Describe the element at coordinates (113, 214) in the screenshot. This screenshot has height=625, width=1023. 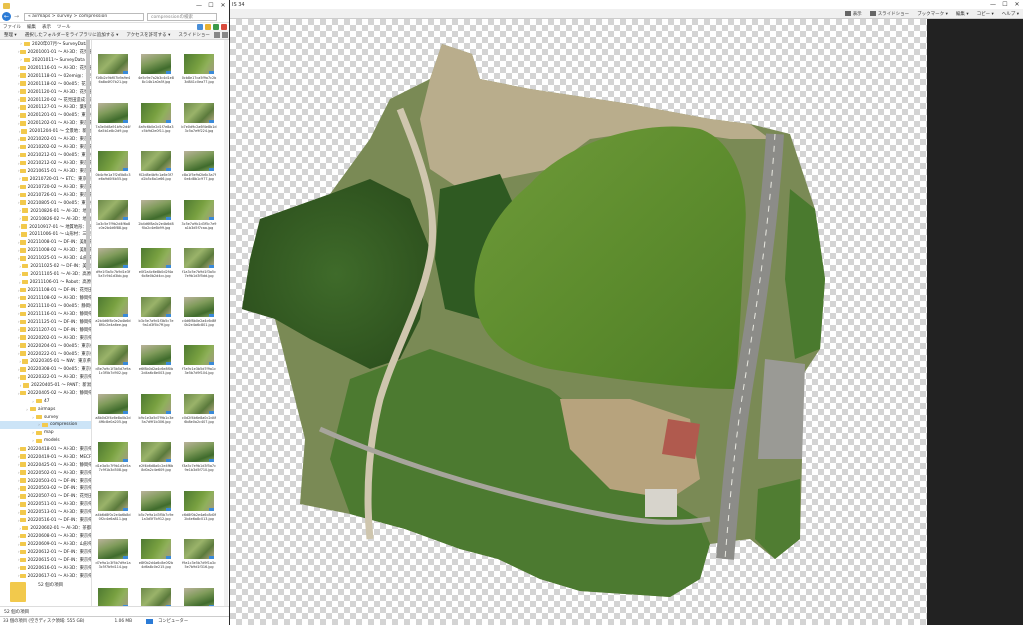
I see `thumbnail-item: 1a3c5e7f9b2d4f6a8c0e2b4d6f88.jpg` at that location.